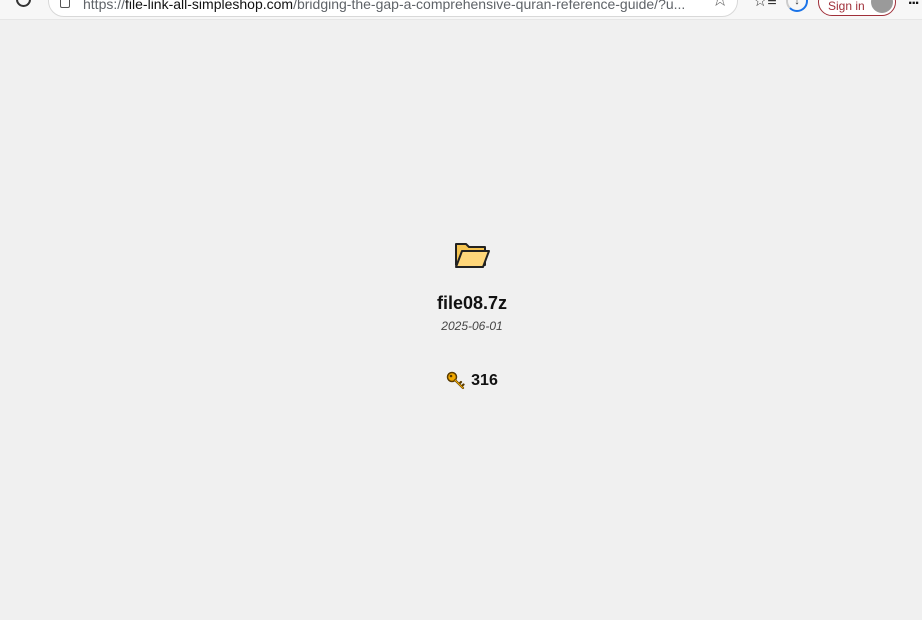 Image resolution: width=922 pixels, height=620 pixels. What do you see at coordinates (472, 326) in the screenshot?
I see `file-date: 2025-06-01` at bounding box center [472, 326].